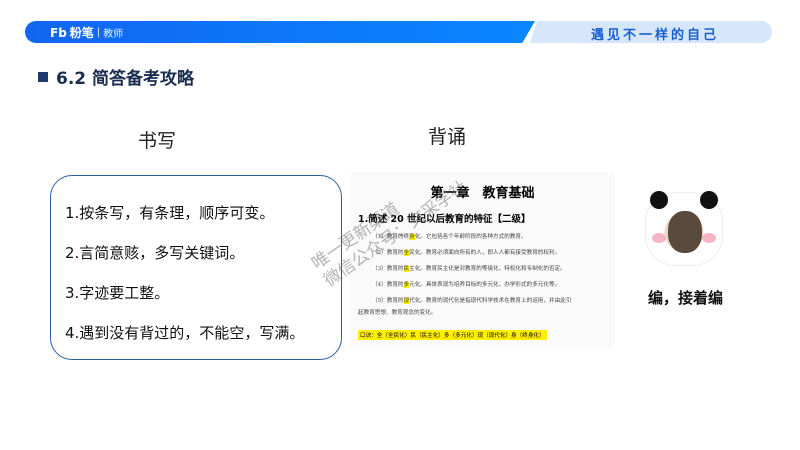 This screenshot has width=800, height=450. What do you see at coordinates (43, 76) in the screenshot?
I see `title-bullet-icon` at bounding box center [43, 76].